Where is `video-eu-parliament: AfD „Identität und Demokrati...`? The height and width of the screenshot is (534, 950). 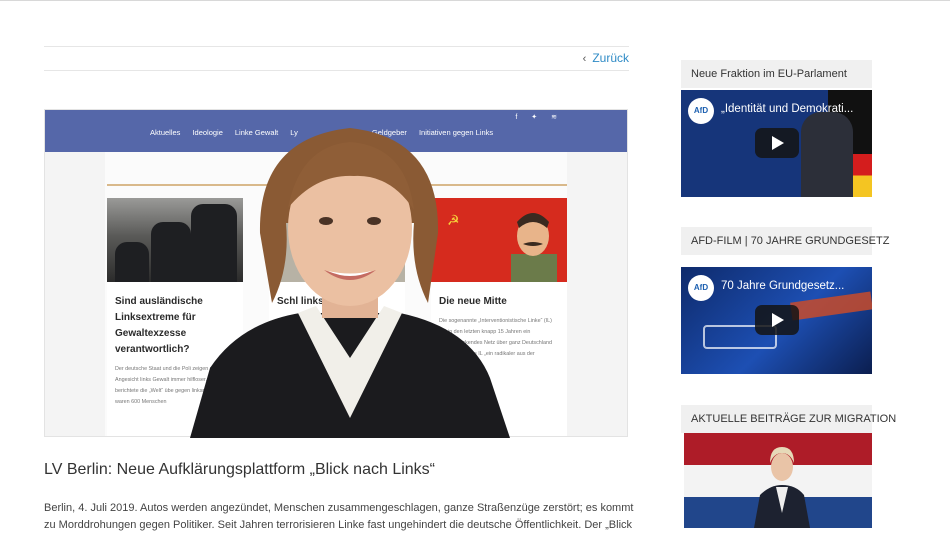 video-eu-parliament: AfD „Identität und Demokrati... is located at coordinates (776, 143).